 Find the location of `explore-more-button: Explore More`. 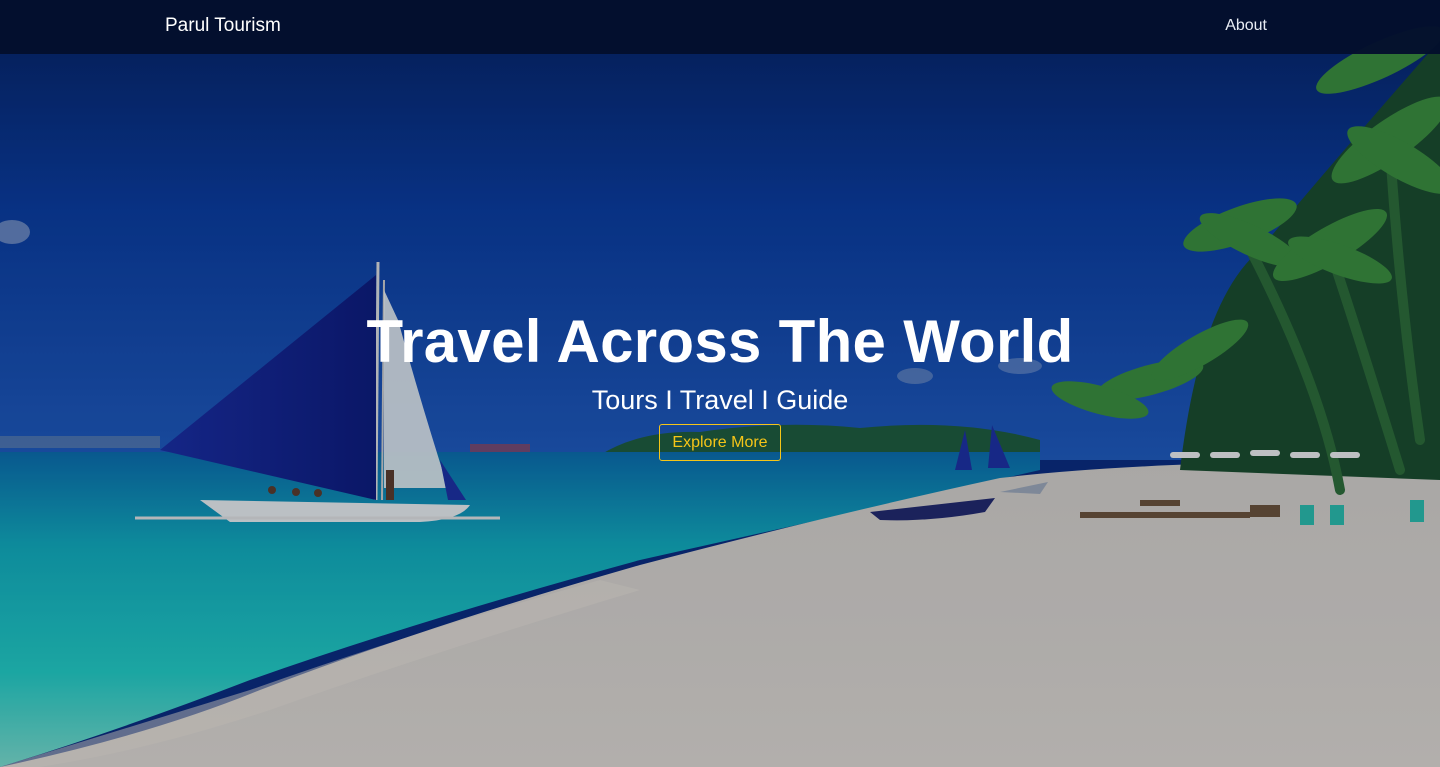

explore-more-button: Explore More is located at coordinates (720, 442).